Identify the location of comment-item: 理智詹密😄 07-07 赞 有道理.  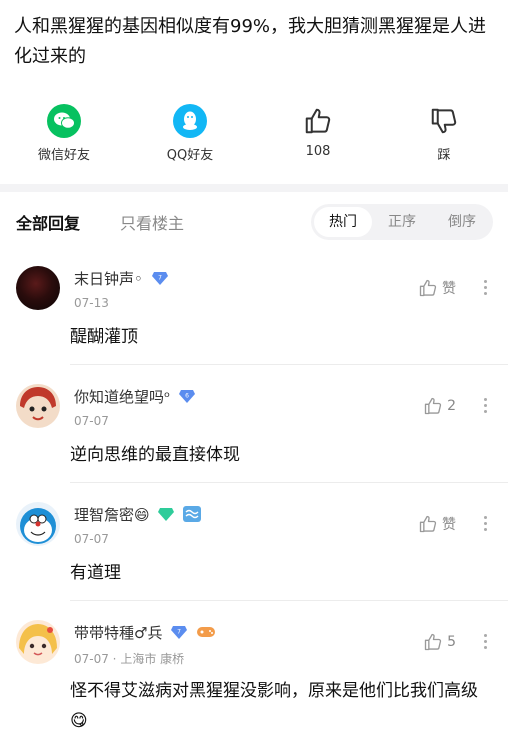
(254, 552).